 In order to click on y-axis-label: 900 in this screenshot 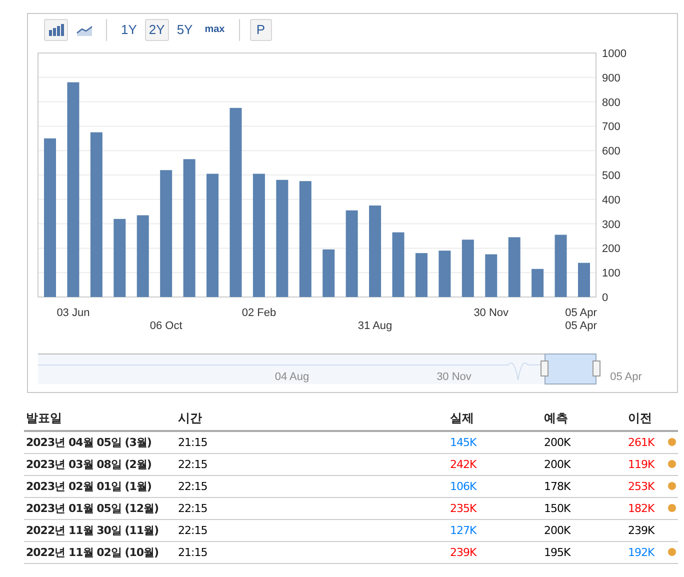, I will do `click(611, 78)`.